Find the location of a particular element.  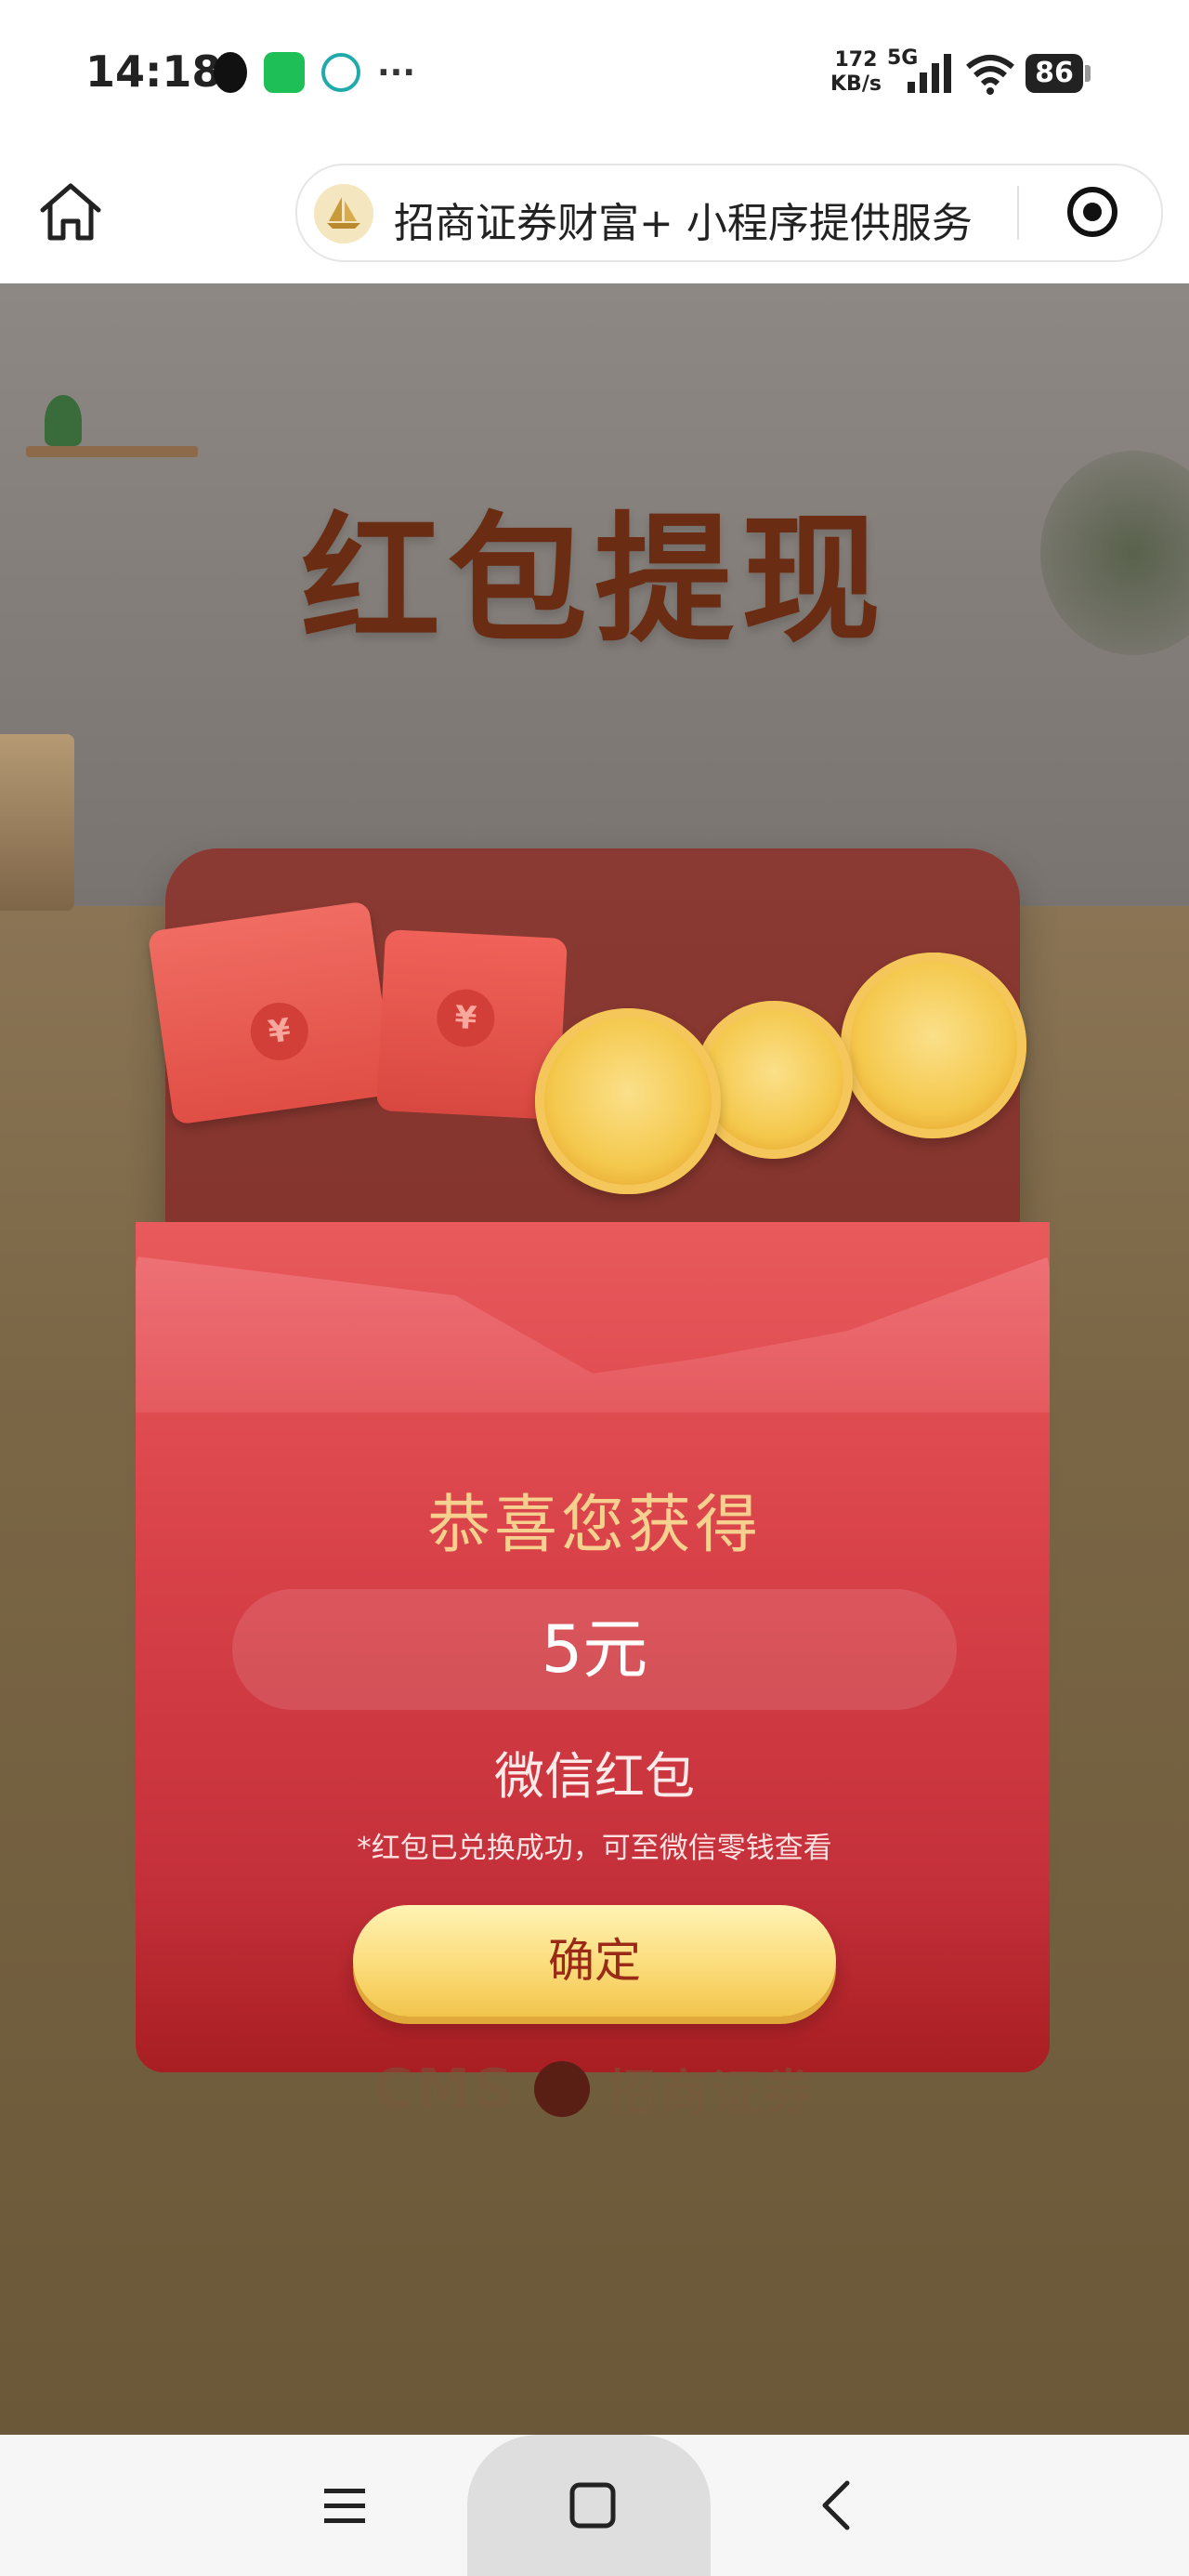

network-speed-value: 172 is located at coordinates (856, 60).